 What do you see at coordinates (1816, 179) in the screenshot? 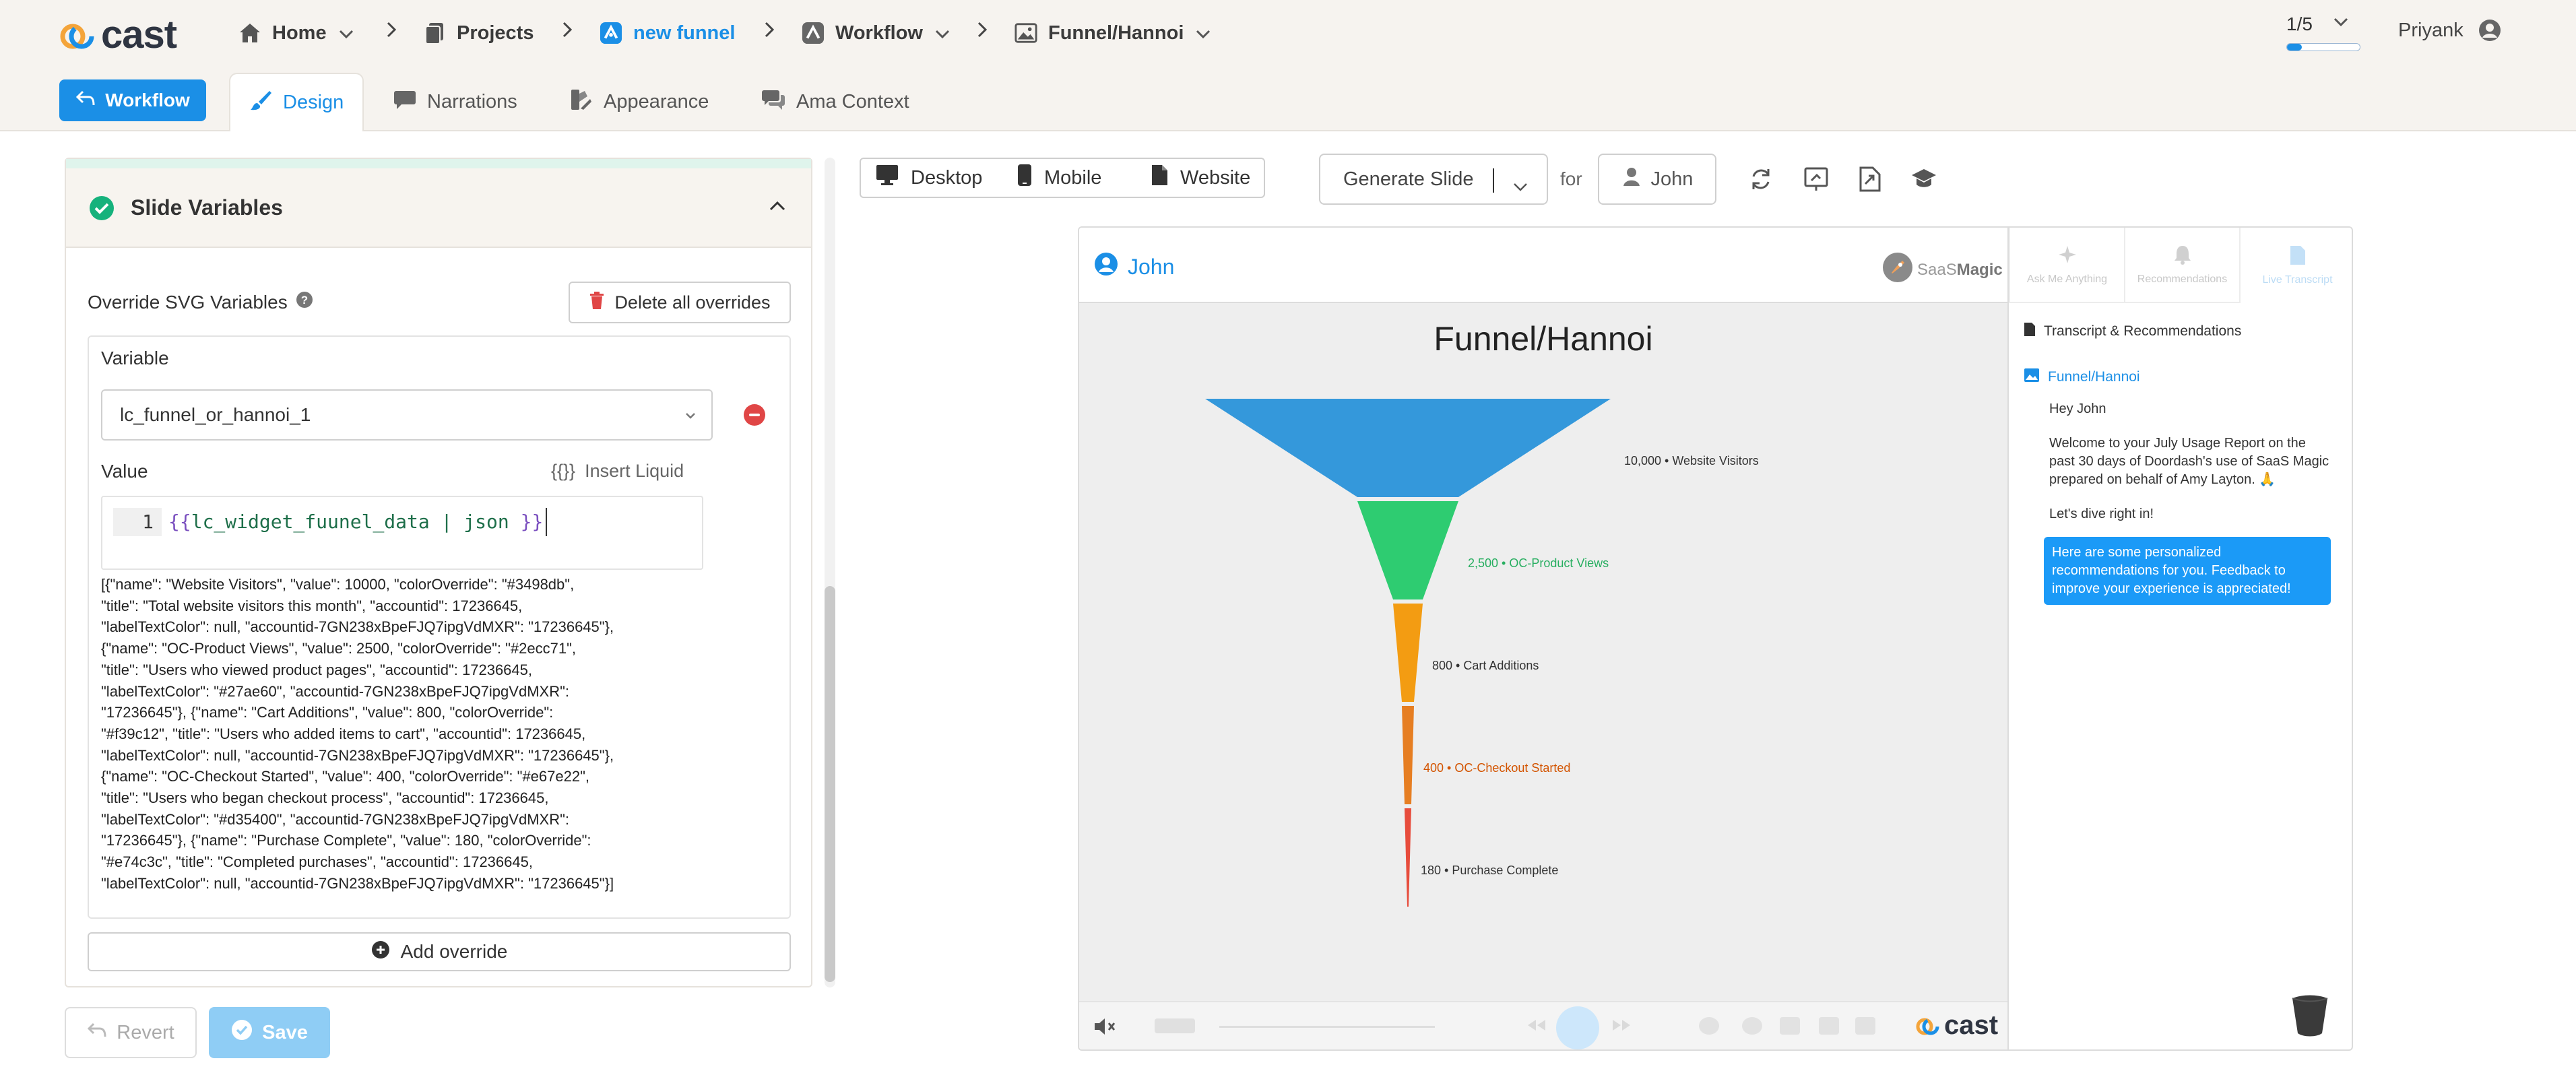
I see `present-icon` at bounding box center [1816, 179].